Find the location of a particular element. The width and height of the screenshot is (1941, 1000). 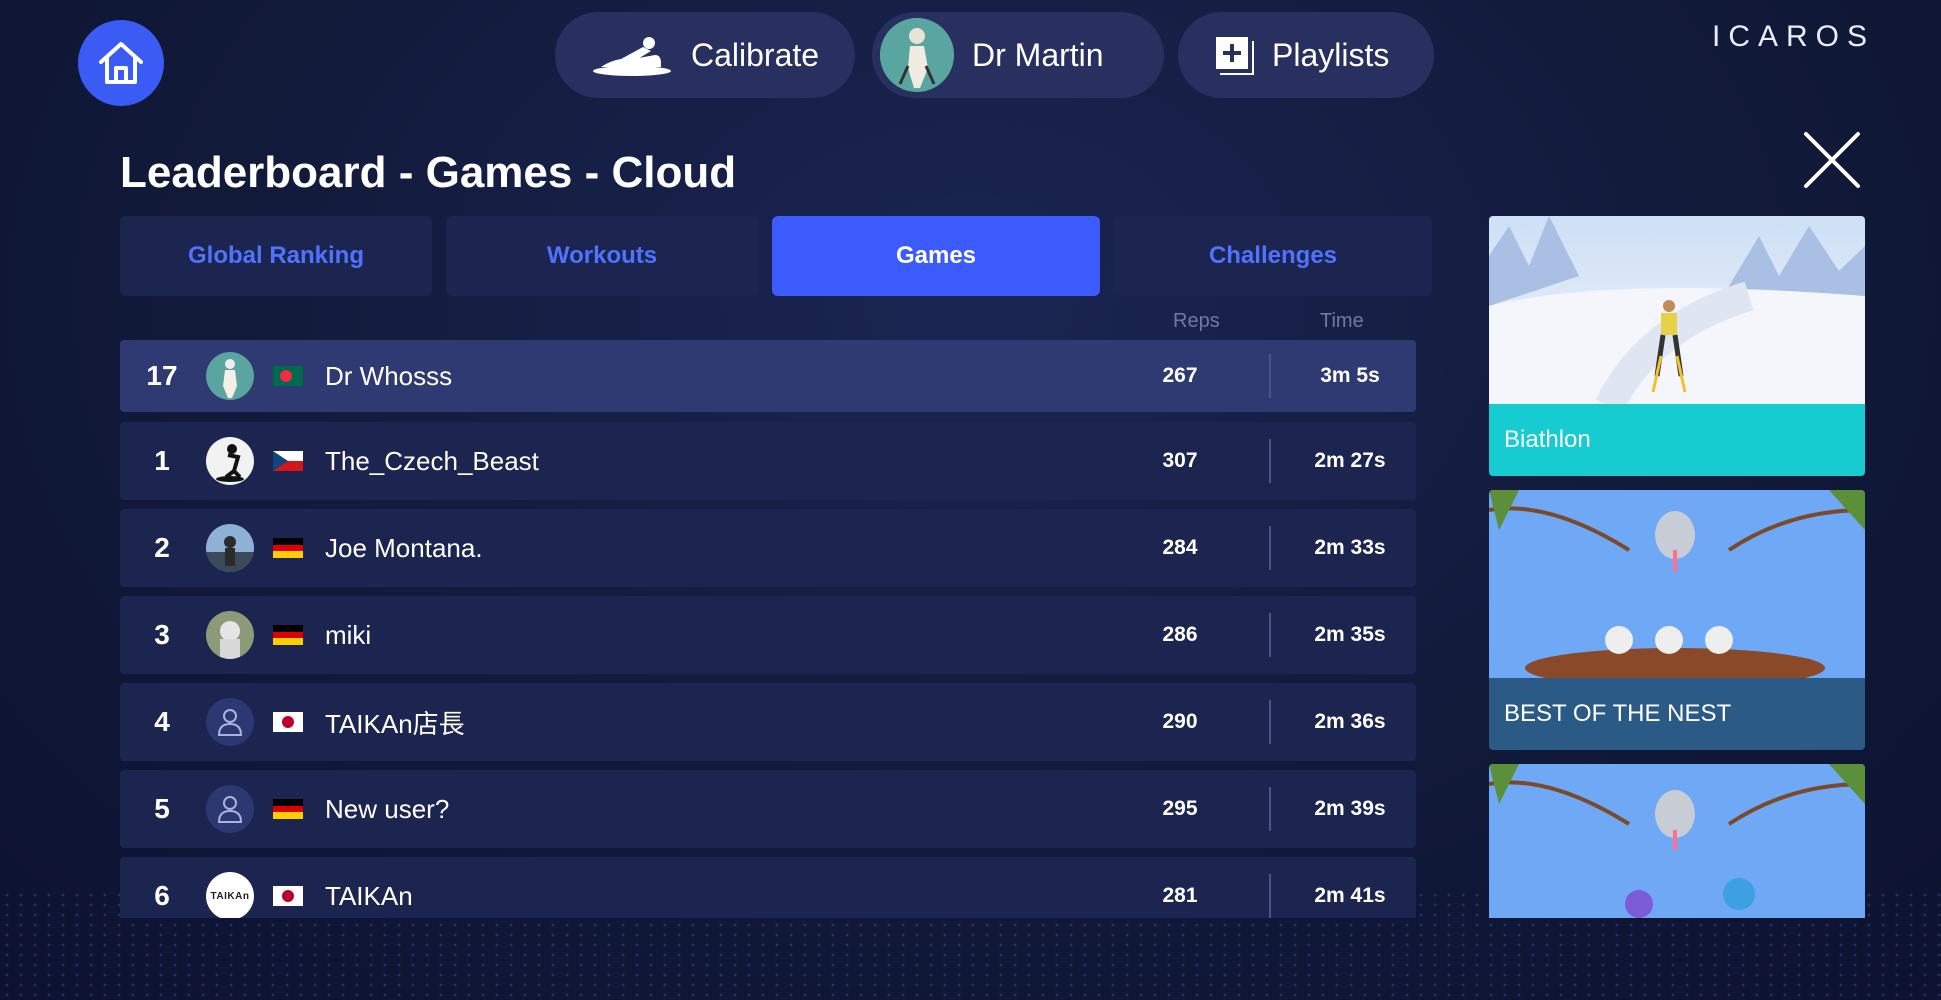

profile-button: Dr Martin is located at coordinates (1018, 55).